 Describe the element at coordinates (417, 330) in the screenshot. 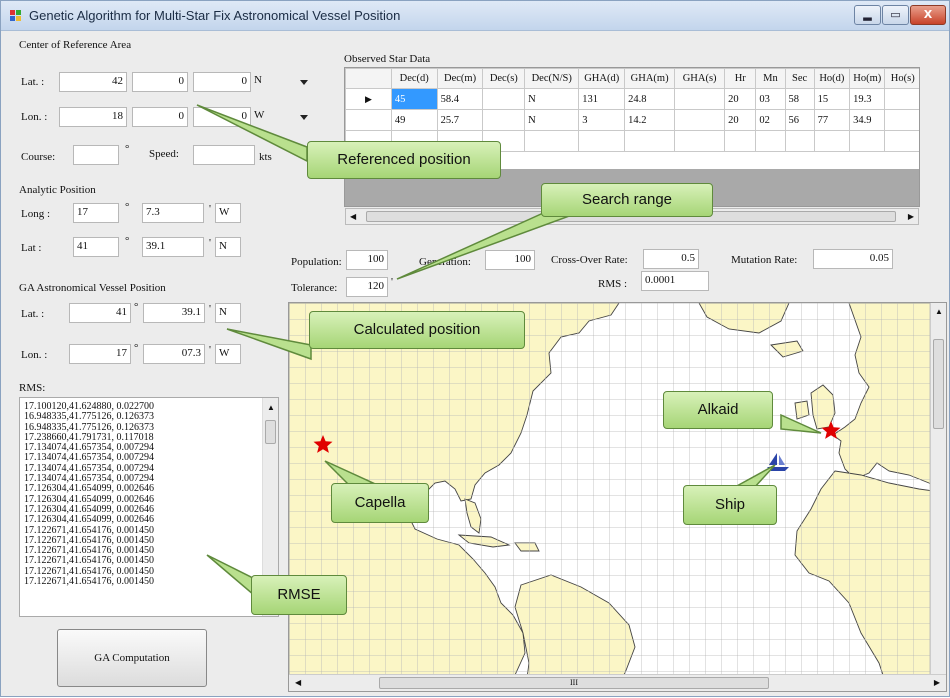

I see `callout-calculated-position: Calculated position` at that location.